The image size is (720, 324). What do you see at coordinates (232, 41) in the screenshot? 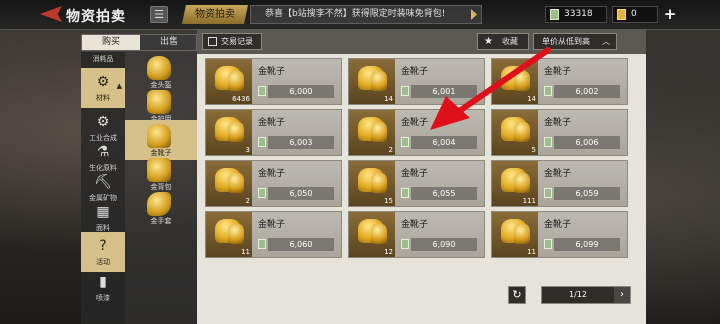
I see `trade-record-button: 交易记录` at bounding box center [232, 41].